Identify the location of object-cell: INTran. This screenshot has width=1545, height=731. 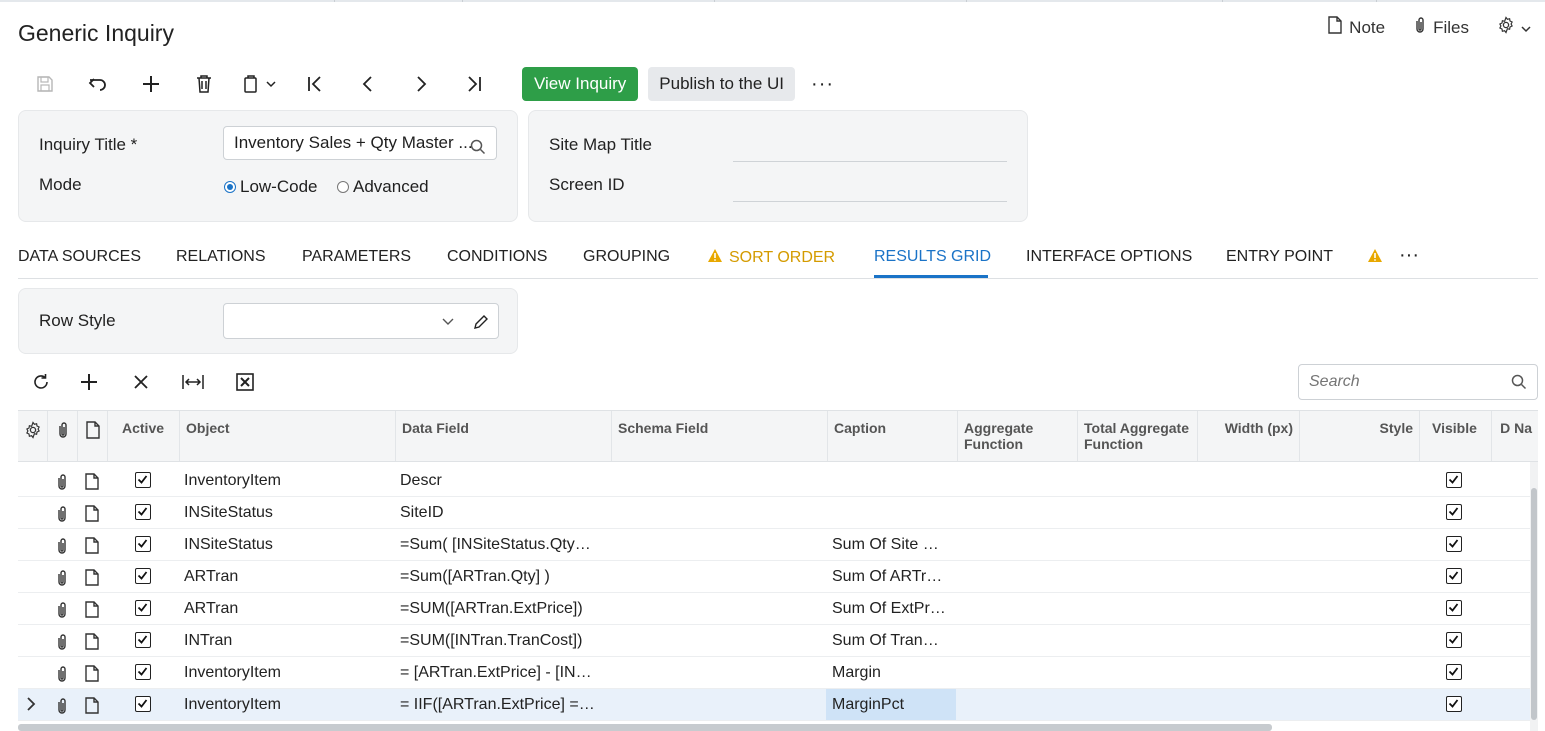
(285, 640).